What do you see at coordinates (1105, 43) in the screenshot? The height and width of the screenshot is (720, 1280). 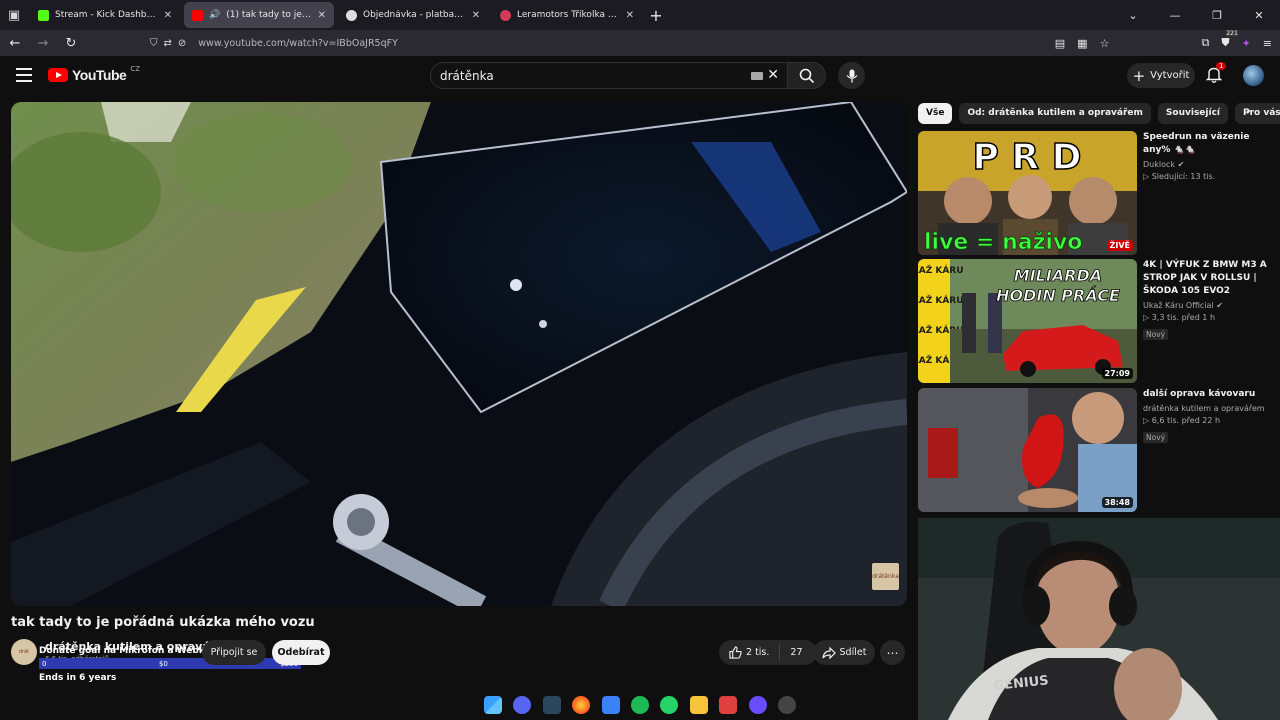 I see `bookmark-star-icon: ☆` at bounding box center [1105, 43].